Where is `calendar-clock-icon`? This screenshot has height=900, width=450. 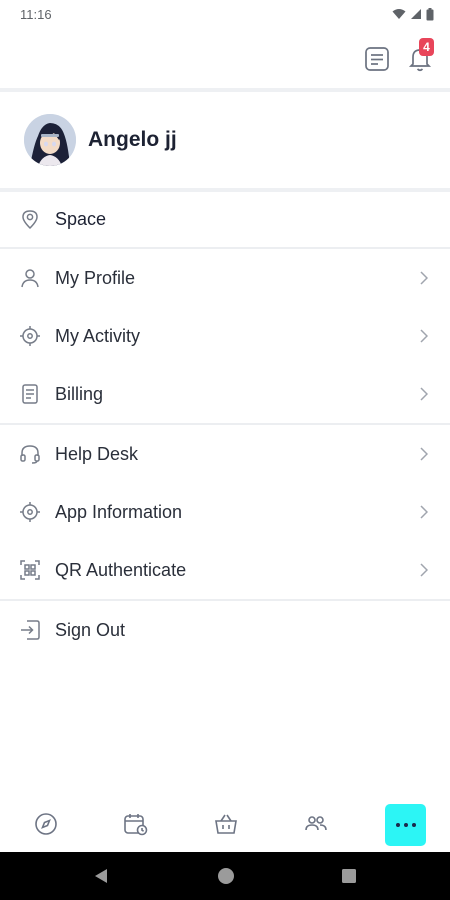 calendar-clock-icon is located at coordinates (136, 825).